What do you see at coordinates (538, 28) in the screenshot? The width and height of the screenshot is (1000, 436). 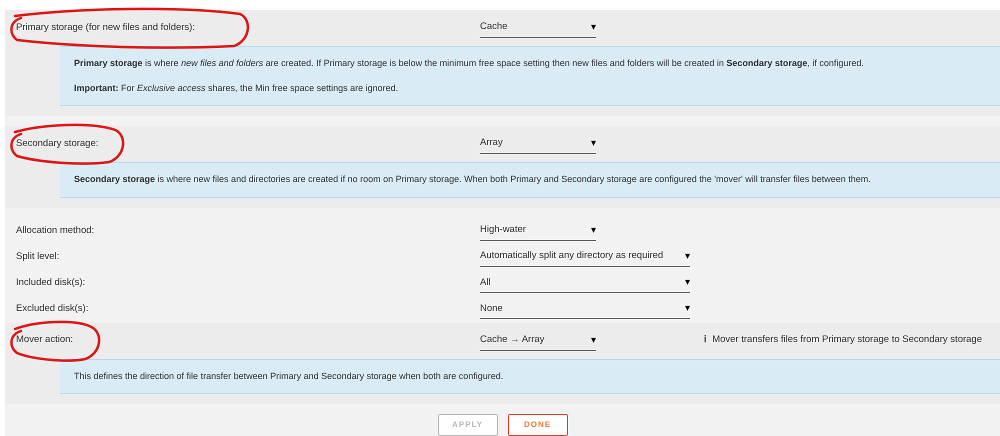 I see `dropdown: Cache ▾` at bounding box center [538, 28].